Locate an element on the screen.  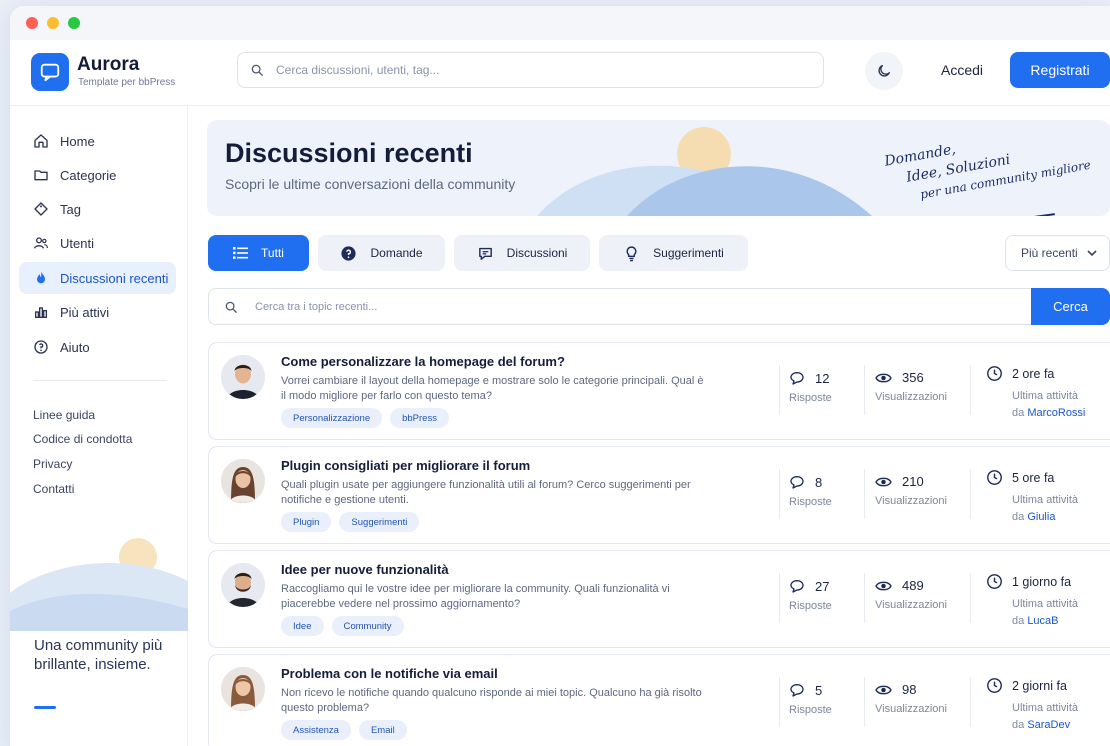
filter-label: Tutti is located at coordinates (272, 253).